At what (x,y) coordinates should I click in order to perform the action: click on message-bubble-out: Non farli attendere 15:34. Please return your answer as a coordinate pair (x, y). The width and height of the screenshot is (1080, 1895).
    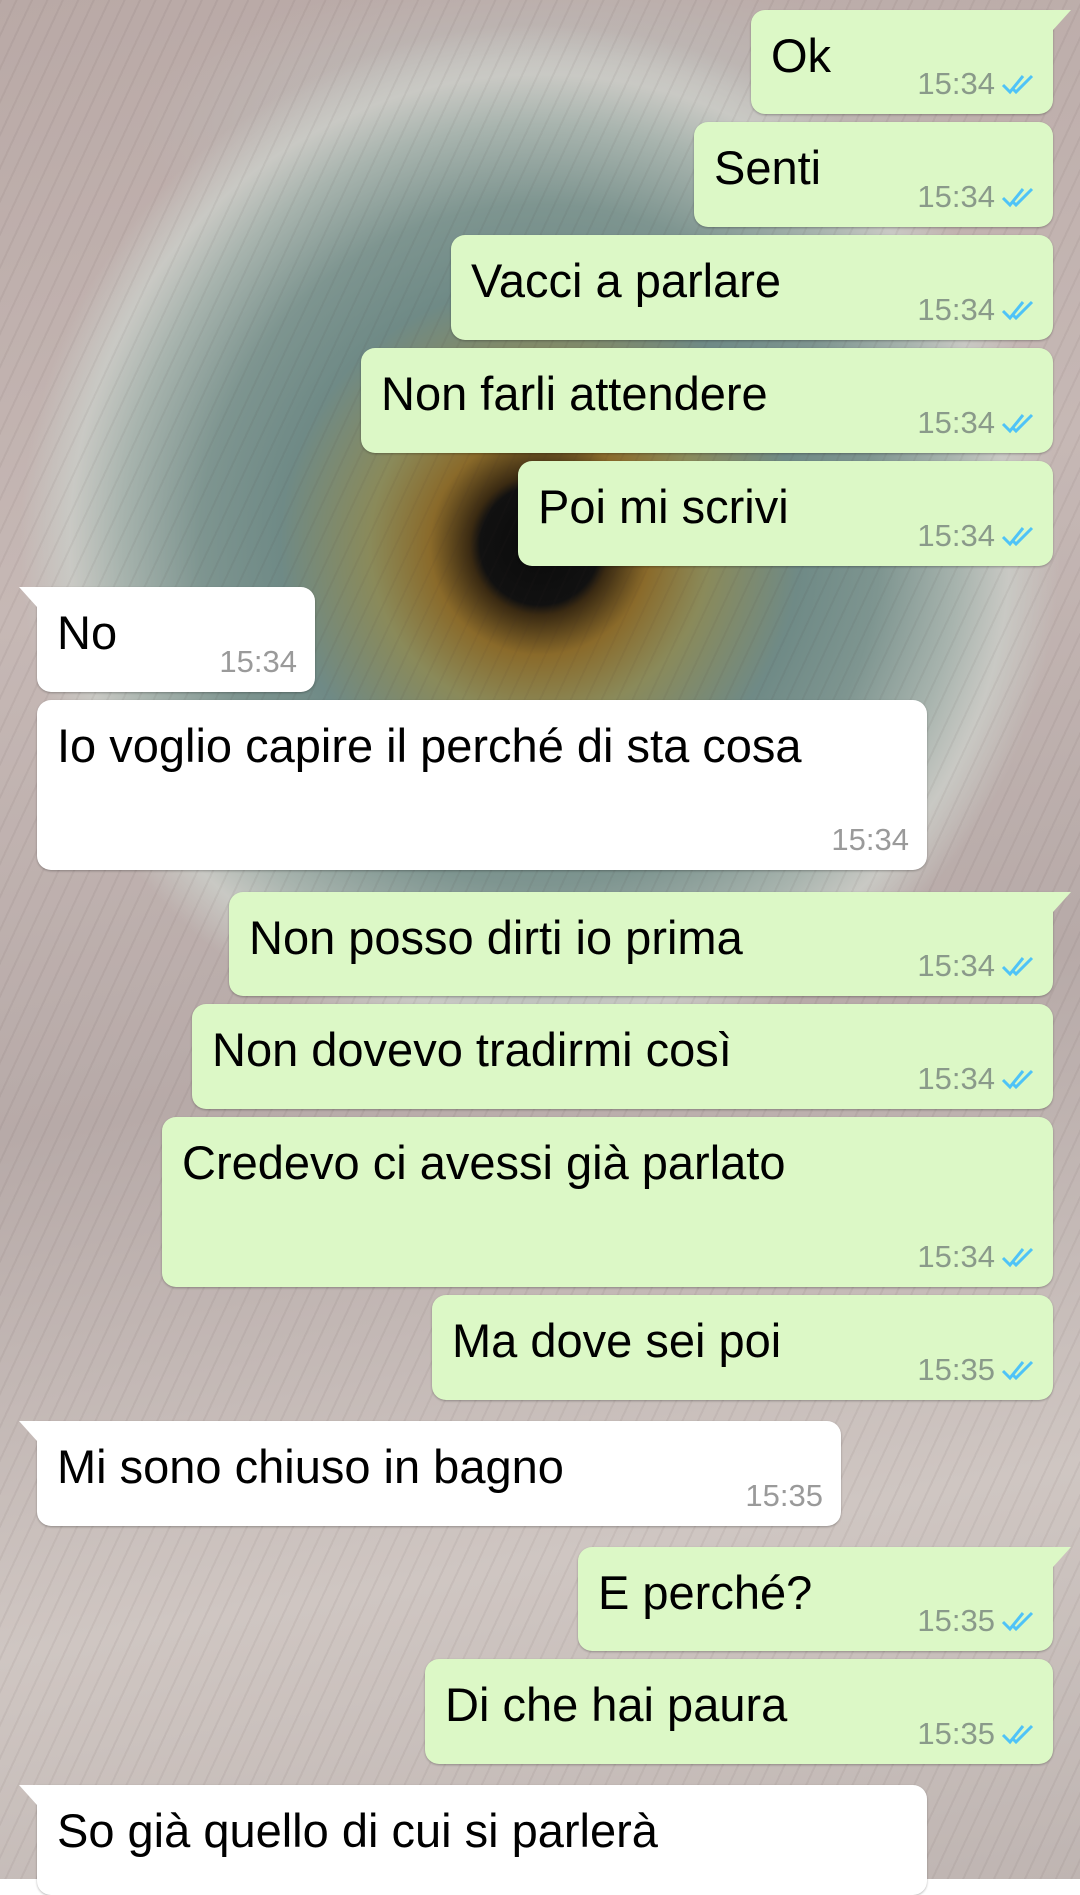
    Looking at the image, I should click on (707, 400).